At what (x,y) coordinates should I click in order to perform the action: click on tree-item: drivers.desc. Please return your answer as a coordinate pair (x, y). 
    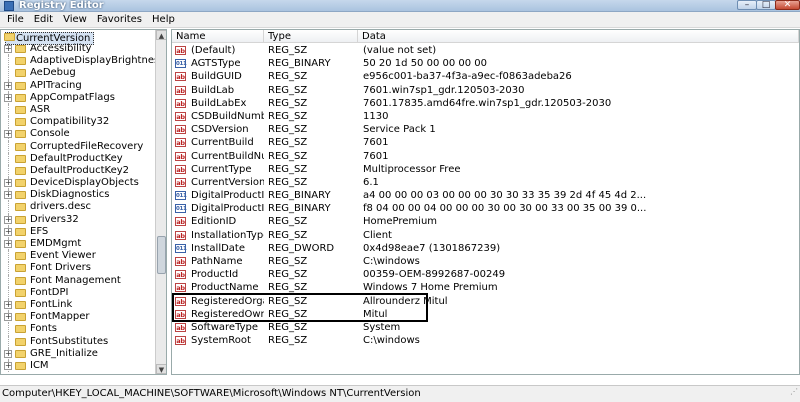
    Looking at the image, I should click on (77, 207).